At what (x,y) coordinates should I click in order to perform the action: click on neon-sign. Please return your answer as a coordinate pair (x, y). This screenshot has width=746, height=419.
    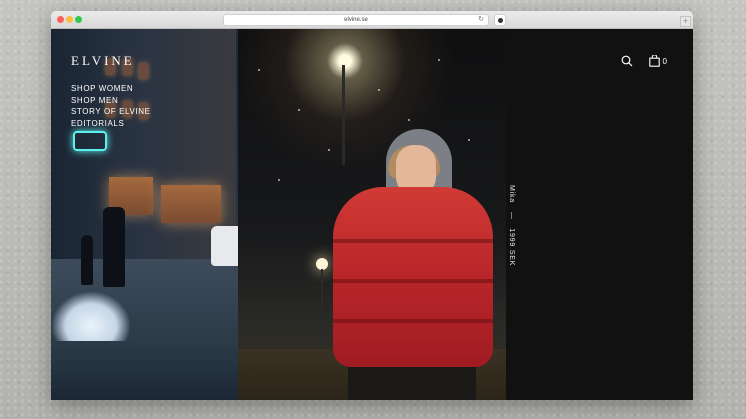
    Looking at the image, I should click on (90, 141).